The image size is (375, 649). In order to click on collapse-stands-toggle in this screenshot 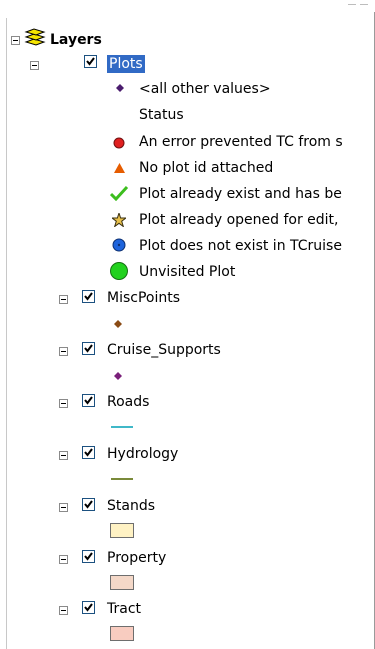, I will do `click(63, 507)`.